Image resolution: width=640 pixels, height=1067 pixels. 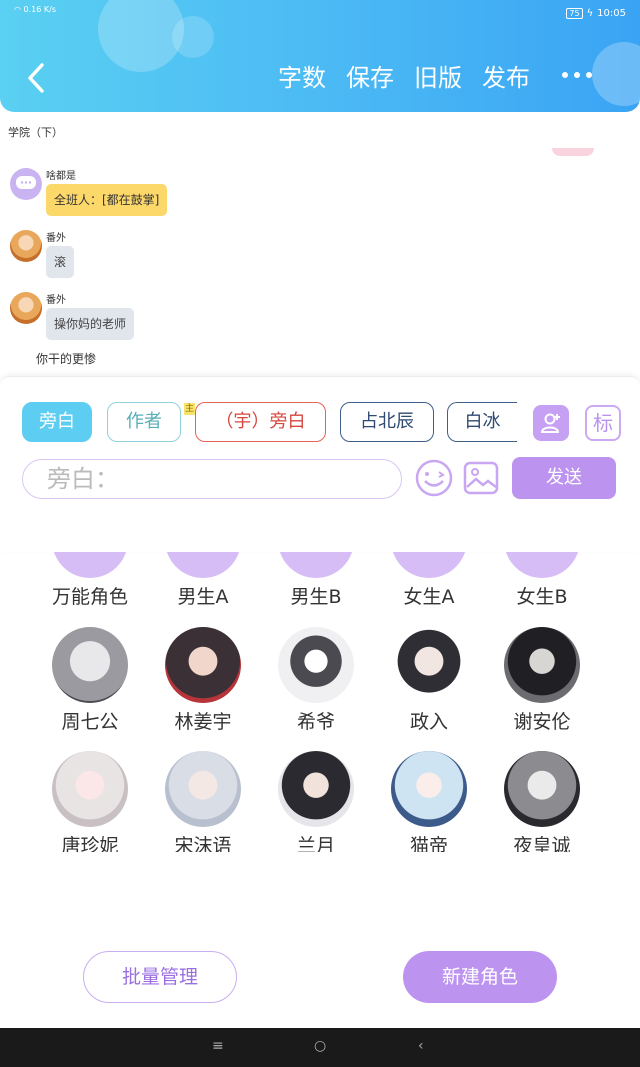 What do you see at coordinates (542, 722) in the screenshot?
I see `character-name: 谢安伦` at bounding box center [542, 722].